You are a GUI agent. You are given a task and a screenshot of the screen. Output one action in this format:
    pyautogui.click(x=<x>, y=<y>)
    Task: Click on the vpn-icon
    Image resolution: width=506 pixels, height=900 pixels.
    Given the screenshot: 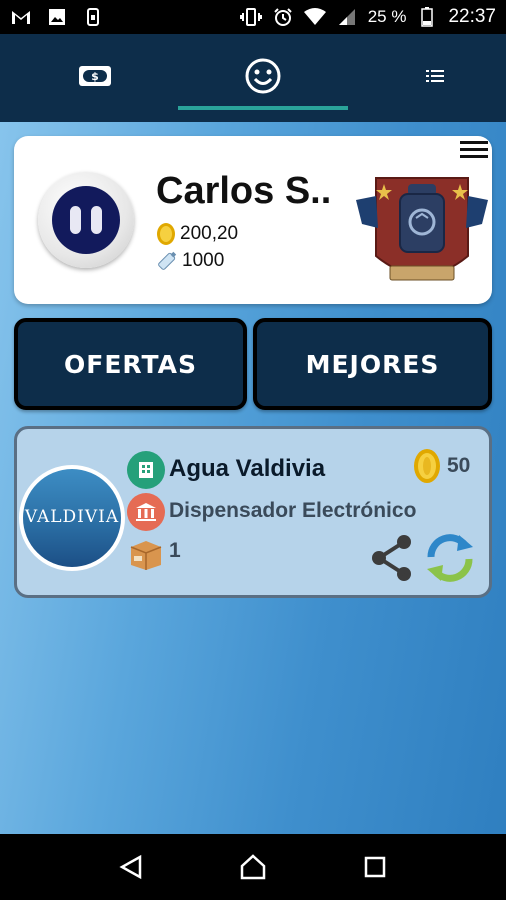 What is the action you would take?
    pyautogui.click(x=93, y=17)
    